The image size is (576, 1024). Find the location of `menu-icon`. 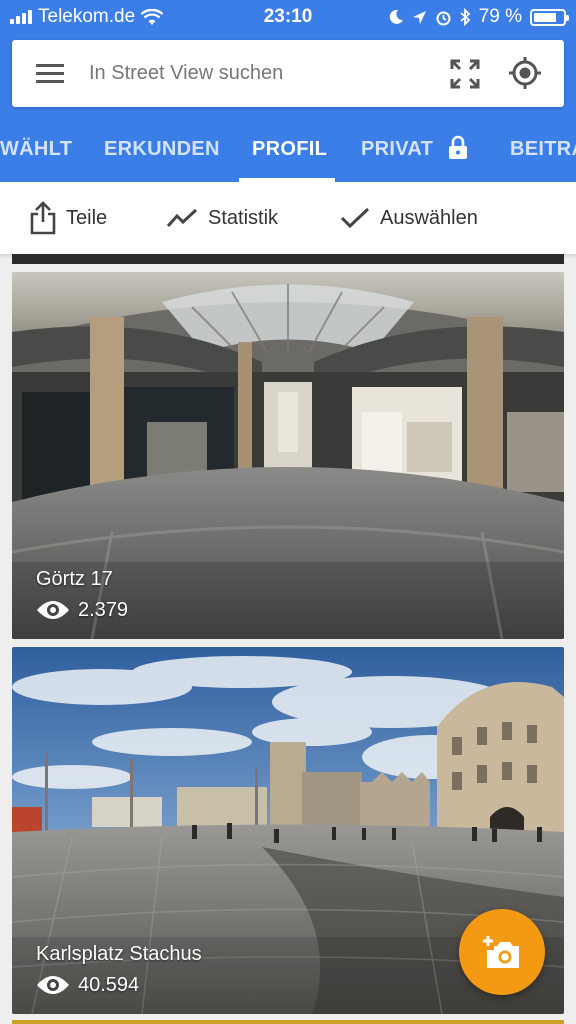

menu-icon is located at coordinates (50, 74).